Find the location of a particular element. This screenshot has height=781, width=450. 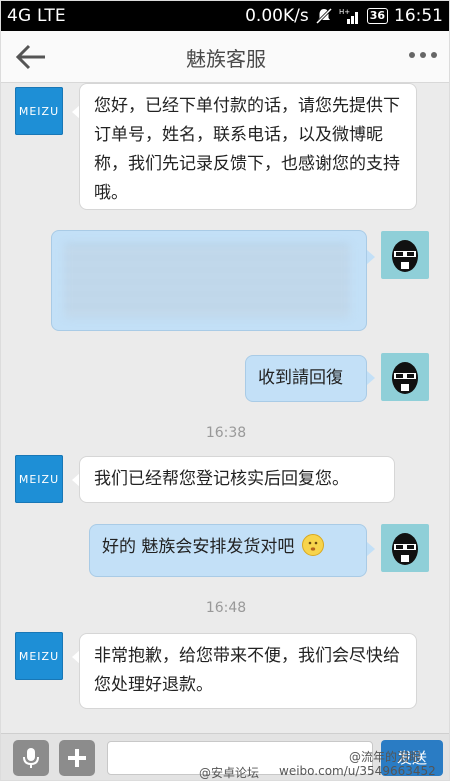

message-text: 非常抱歉，给您带来不便，我们会尽快给您处理好退款。 is located at coordinates (247, 670).